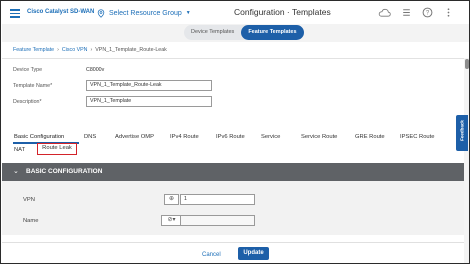  Describe the element at coordinates (270, 137) in the screenshot. I see `tab-service: Service` at that location.